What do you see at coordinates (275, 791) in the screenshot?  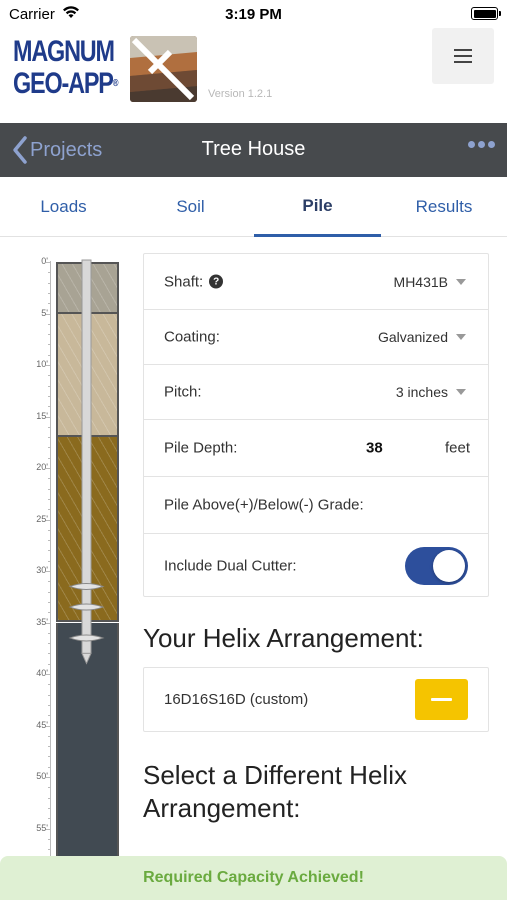 I see `select-helix-heading: Select a Different Helix Arrangement:` at bounding box center [275, 791].